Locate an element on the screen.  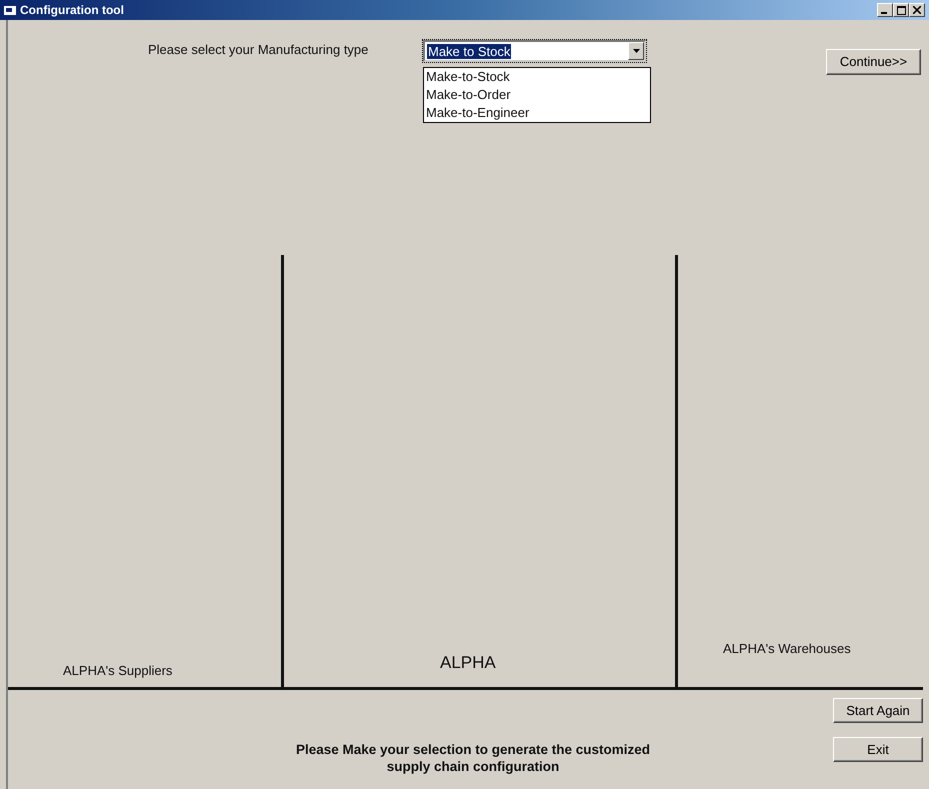
maximize-icon is located at coordinates (901, 10).